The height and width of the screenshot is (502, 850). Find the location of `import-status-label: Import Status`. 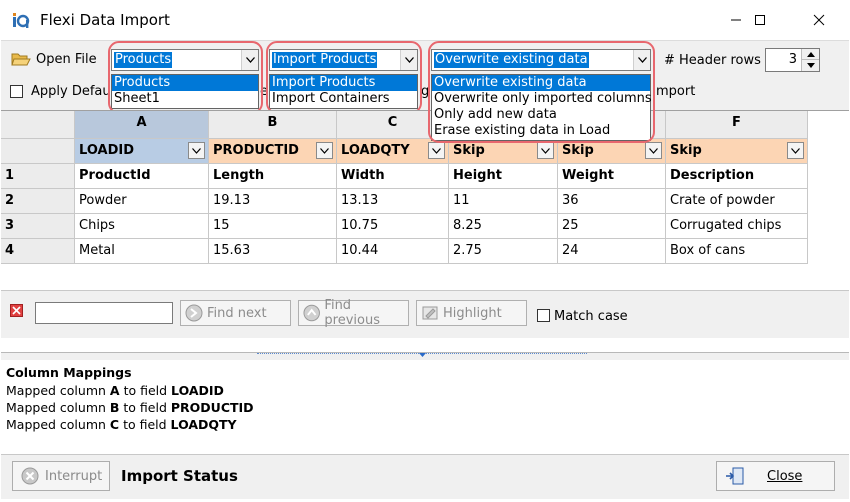

import-status-label: Import Status is located at coordinates (179, 476).